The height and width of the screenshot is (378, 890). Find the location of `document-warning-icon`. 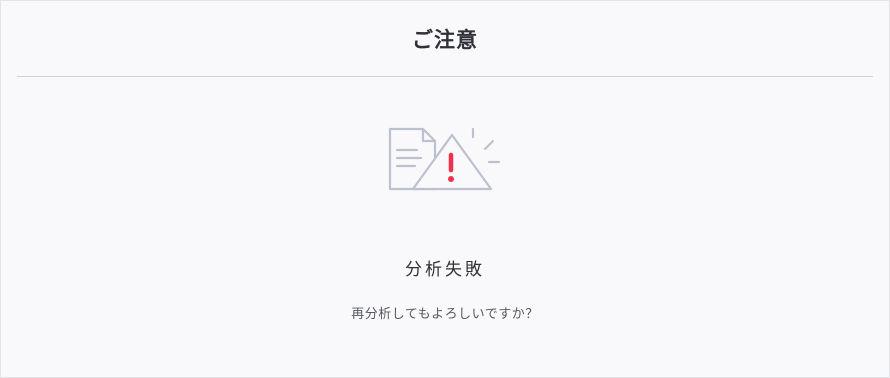

document-warning-icon is located at coordinates (447, 160).